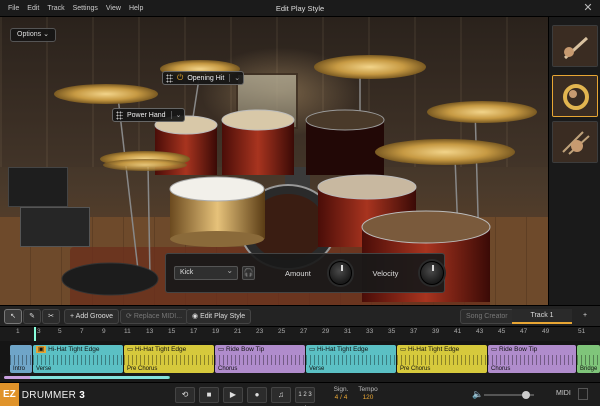 This screenshot has height=406, width=600. What do you see at coordinates (341, 395) in the screenshot?
I see `time-signature: Sign. 4 / 4` at bounding box center [341, 395].